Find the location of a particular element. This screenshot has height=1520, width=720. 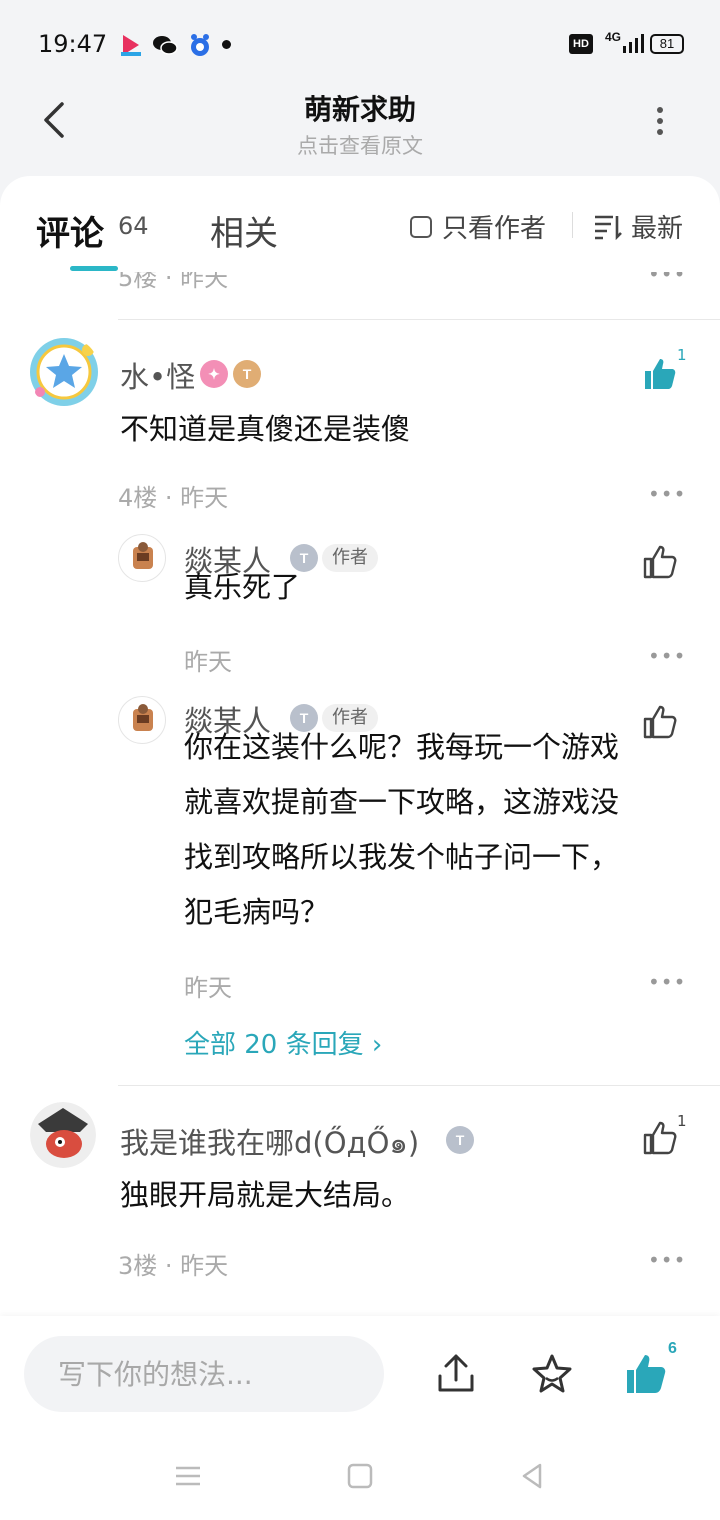

avatar-frame-icon is located at coordinates (64, 372).